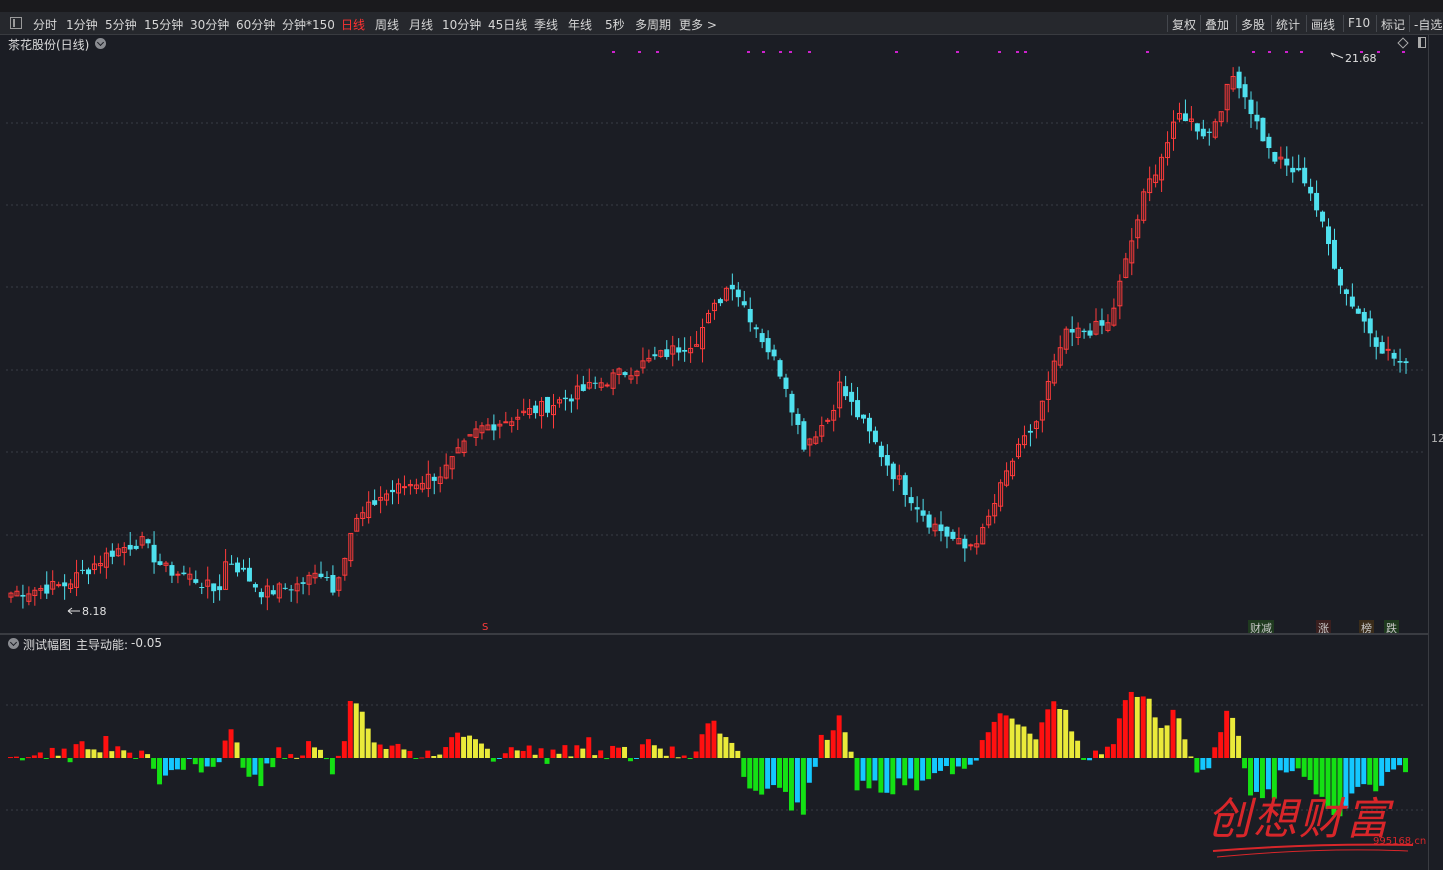 This screenshot has width=1443, height=870. What do you see at coordinates (121, 24) in the screenshot?
I see `period-button: 5分钟` at bounding box center [121, 24].